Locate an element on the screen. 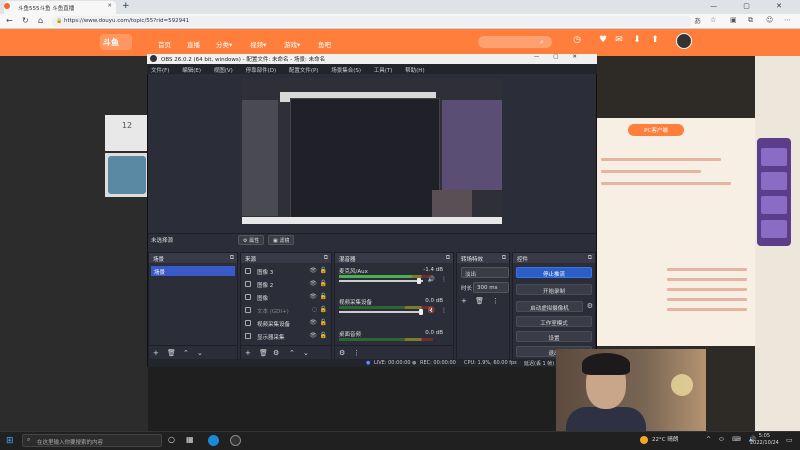  history-icon: ◷ is located at coordinates (577, 42).